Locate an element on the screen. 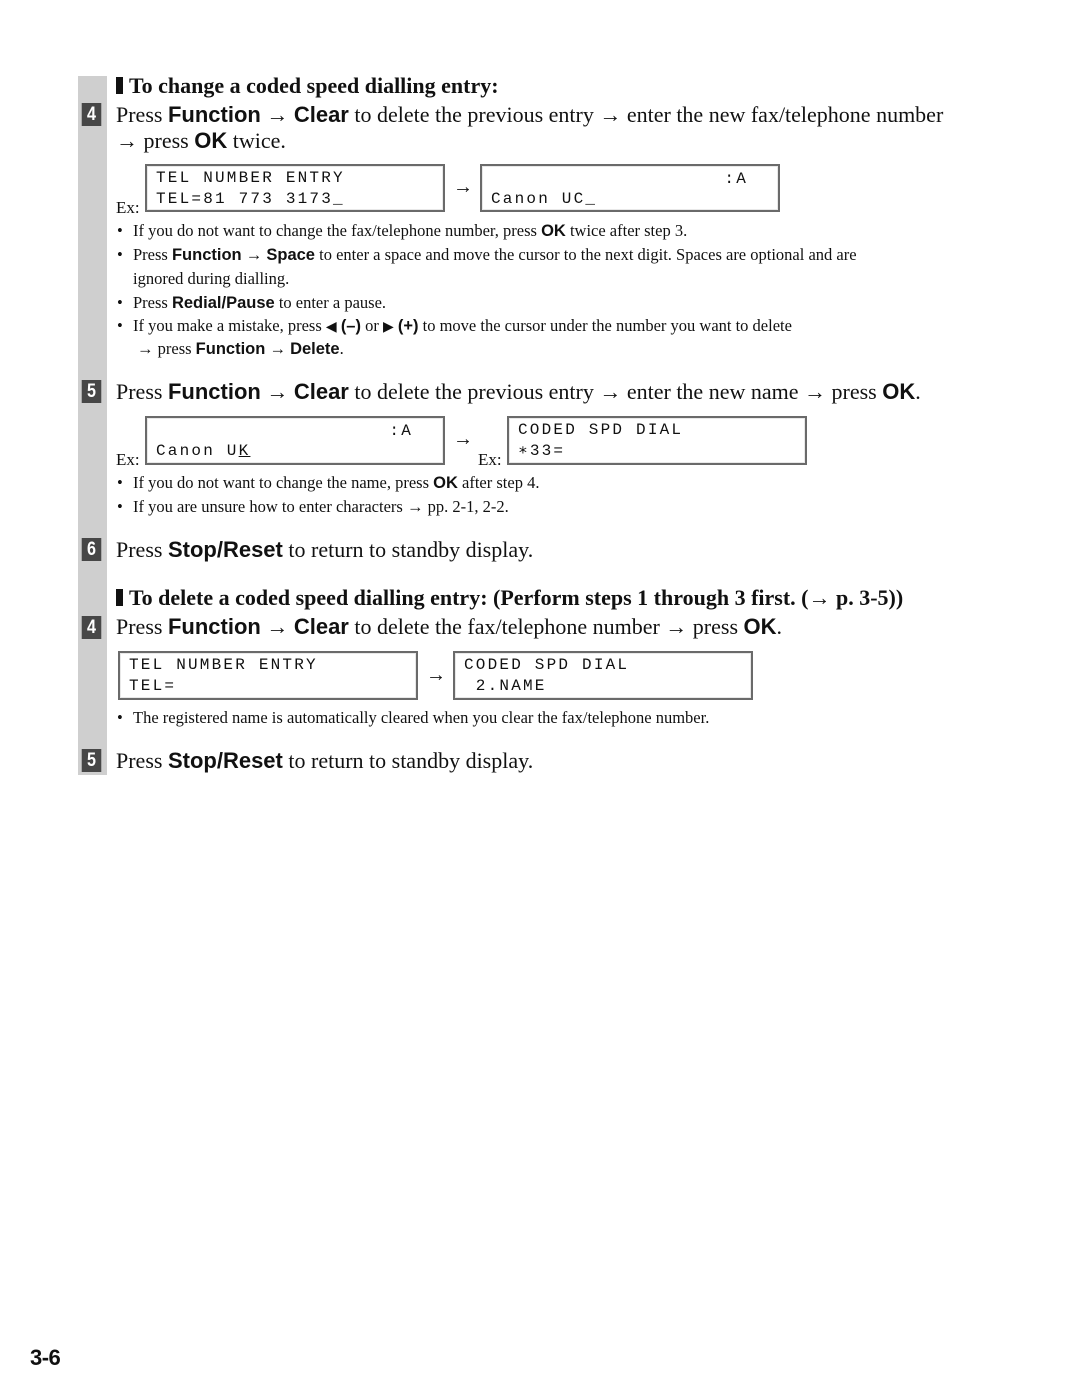  lcd-line-2: 2.NAME is located at coordinates (505, 686).